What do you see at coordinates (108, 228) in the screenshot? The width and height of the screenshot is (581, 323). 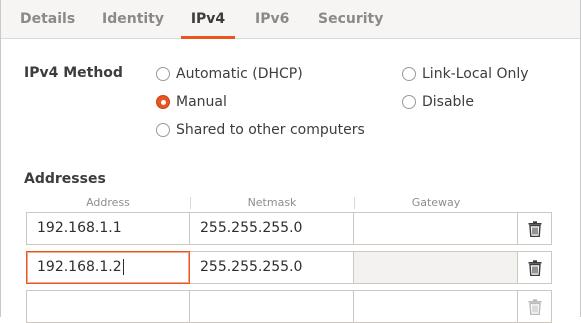 I see `address-input: 192.168.1.1` at bounding box center [108, 228].